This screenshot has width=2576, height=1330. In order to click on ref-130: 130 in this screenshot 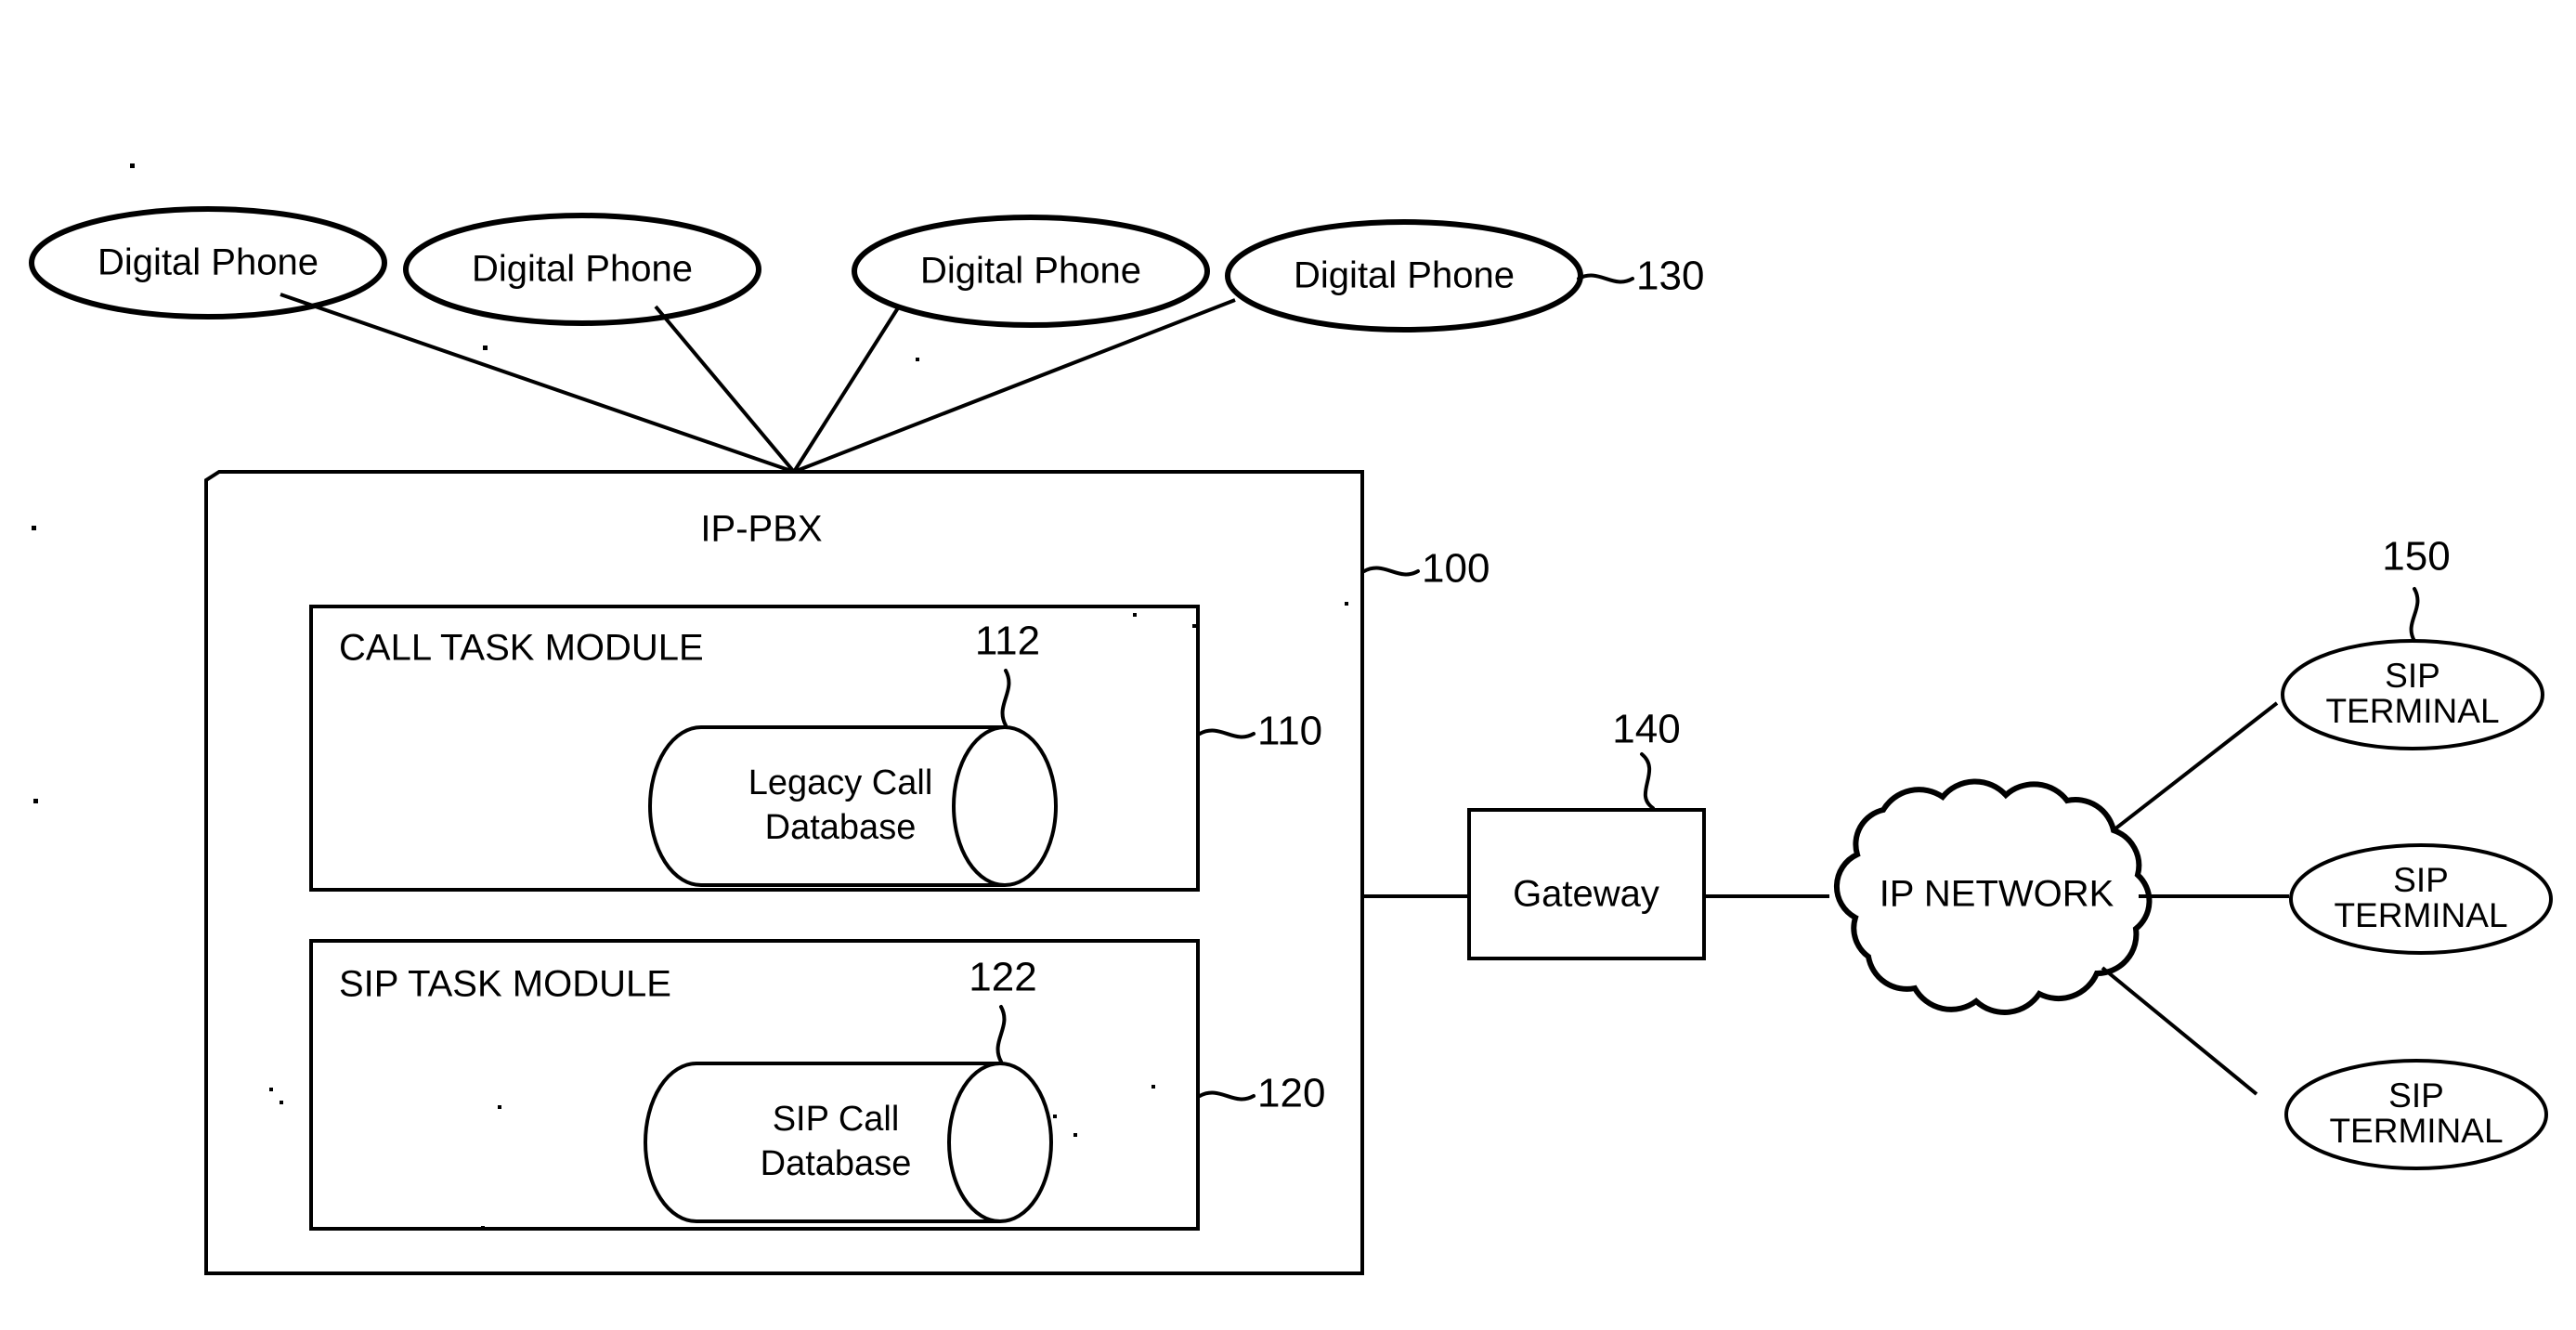, I will do `click(1640, 276)`.